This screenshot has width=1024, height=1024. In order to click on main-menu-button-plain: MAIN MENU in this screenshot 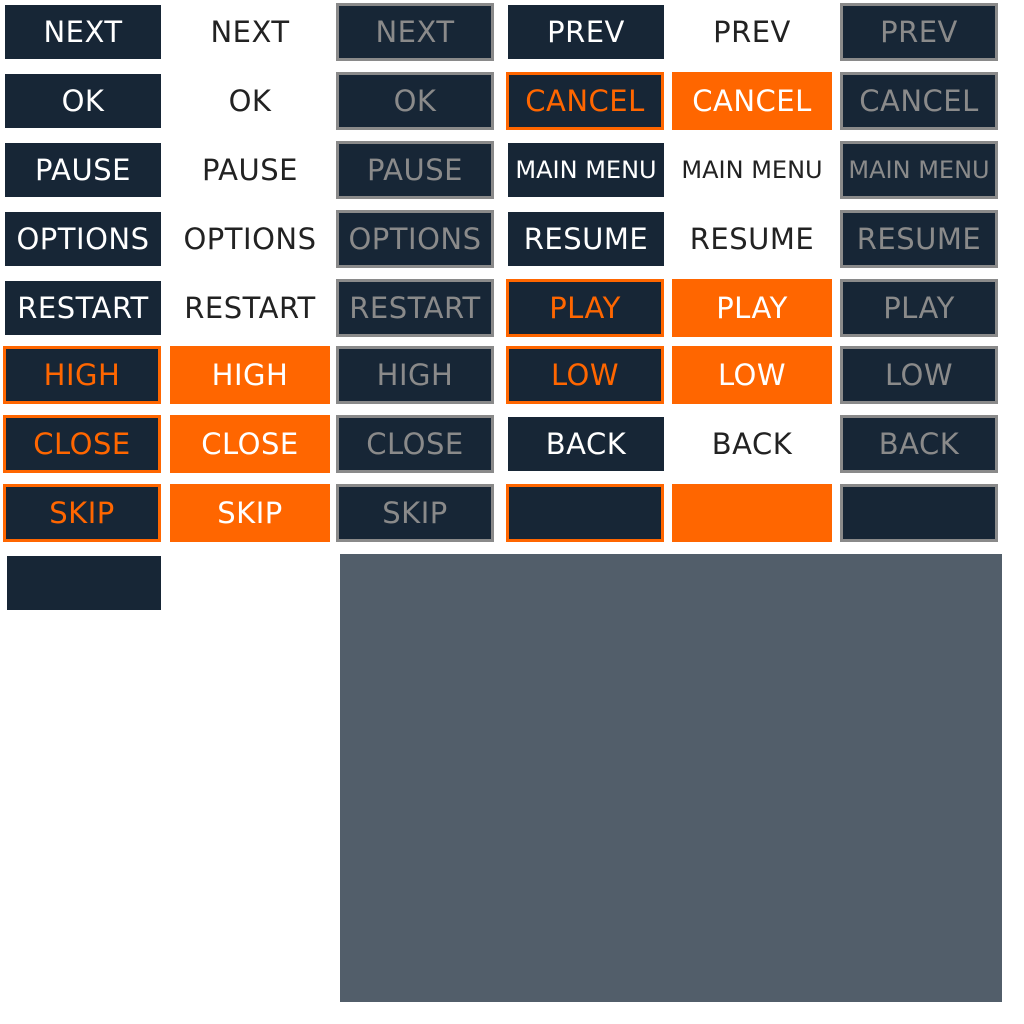, I will do `click(752, 170)`.